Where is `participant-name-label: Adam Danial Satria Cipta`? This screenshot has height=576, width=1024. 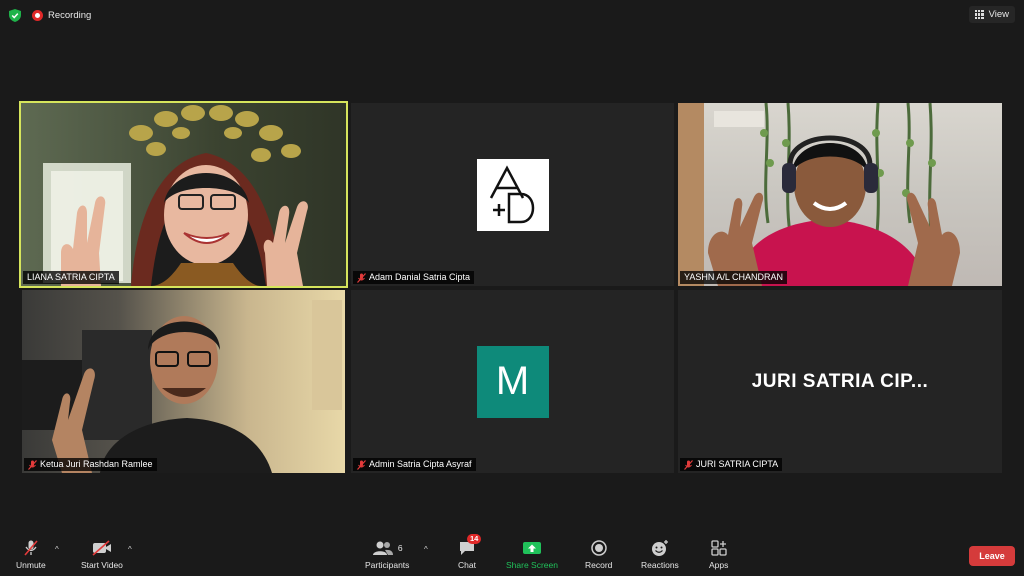
participant-name-label: Adam Danial Satria Cipta is located at coordinates (414, 277).